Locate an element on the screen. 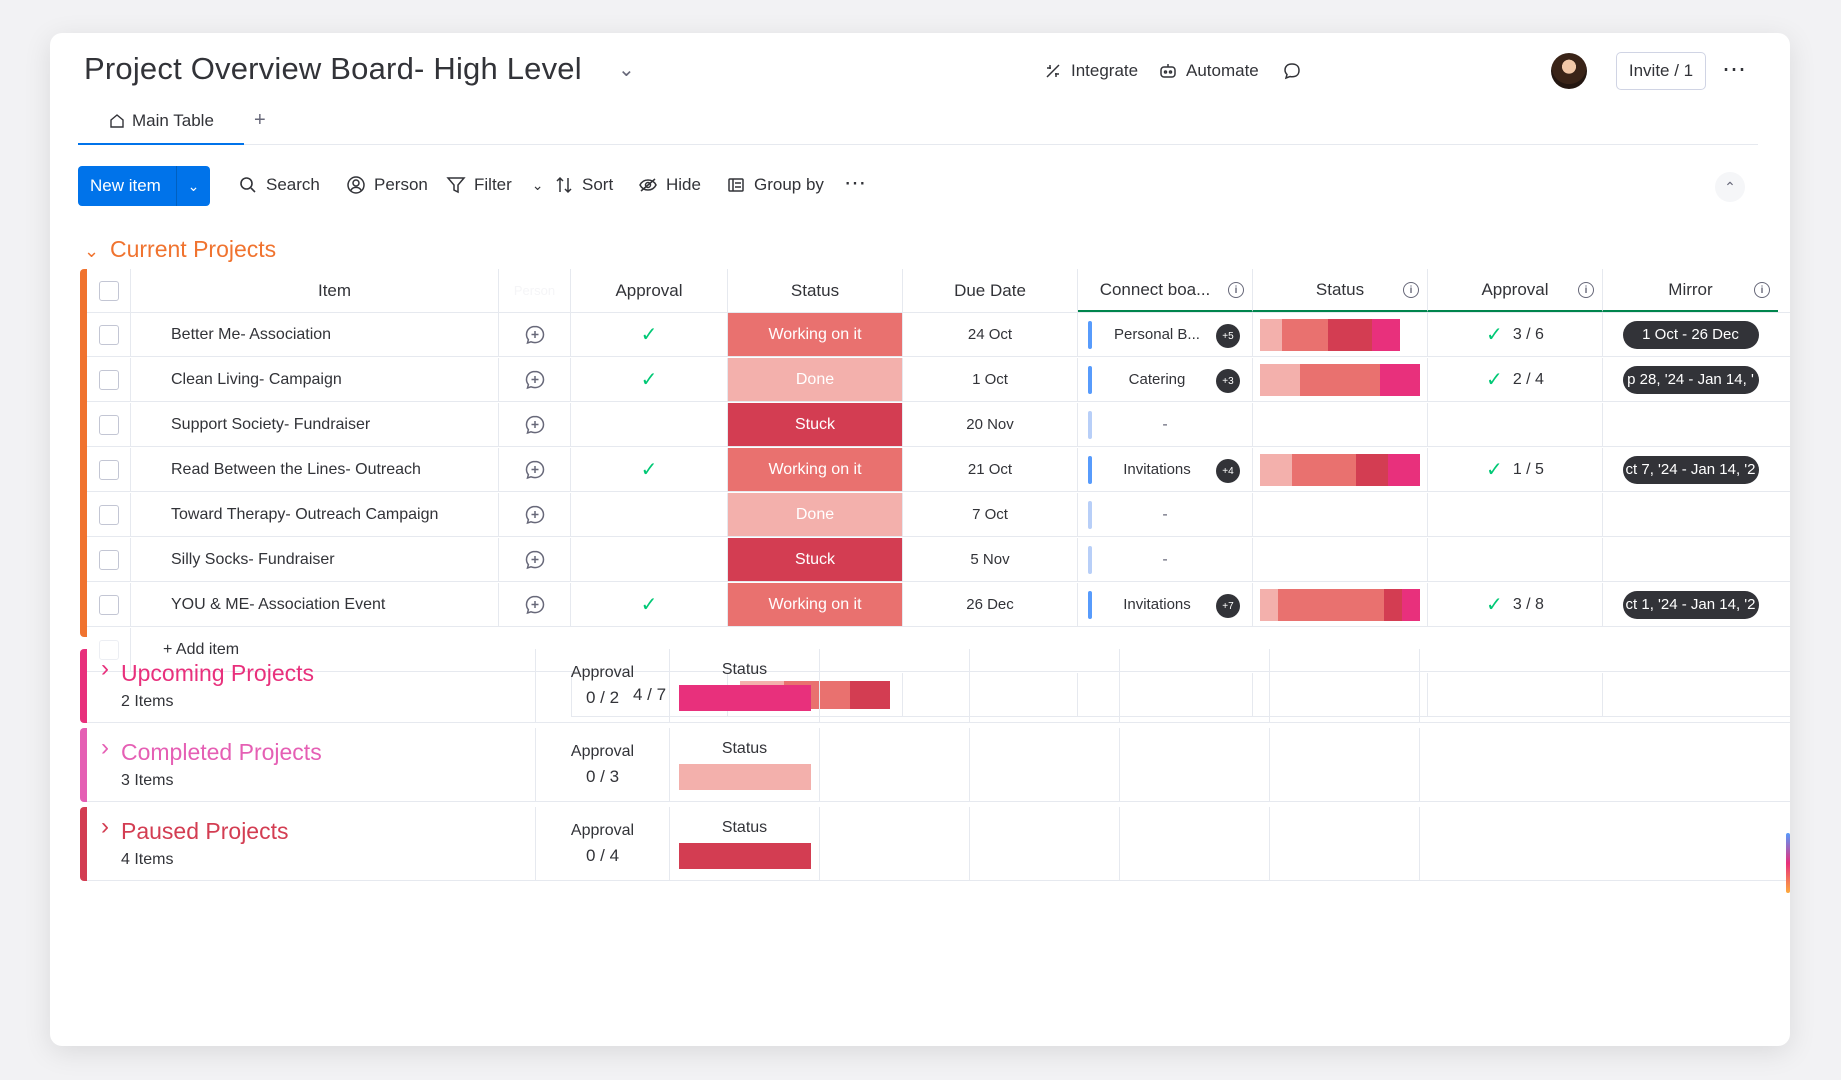 This screenshot has height=1080, width=1841. avatar is located at coordinates (1569, 71).